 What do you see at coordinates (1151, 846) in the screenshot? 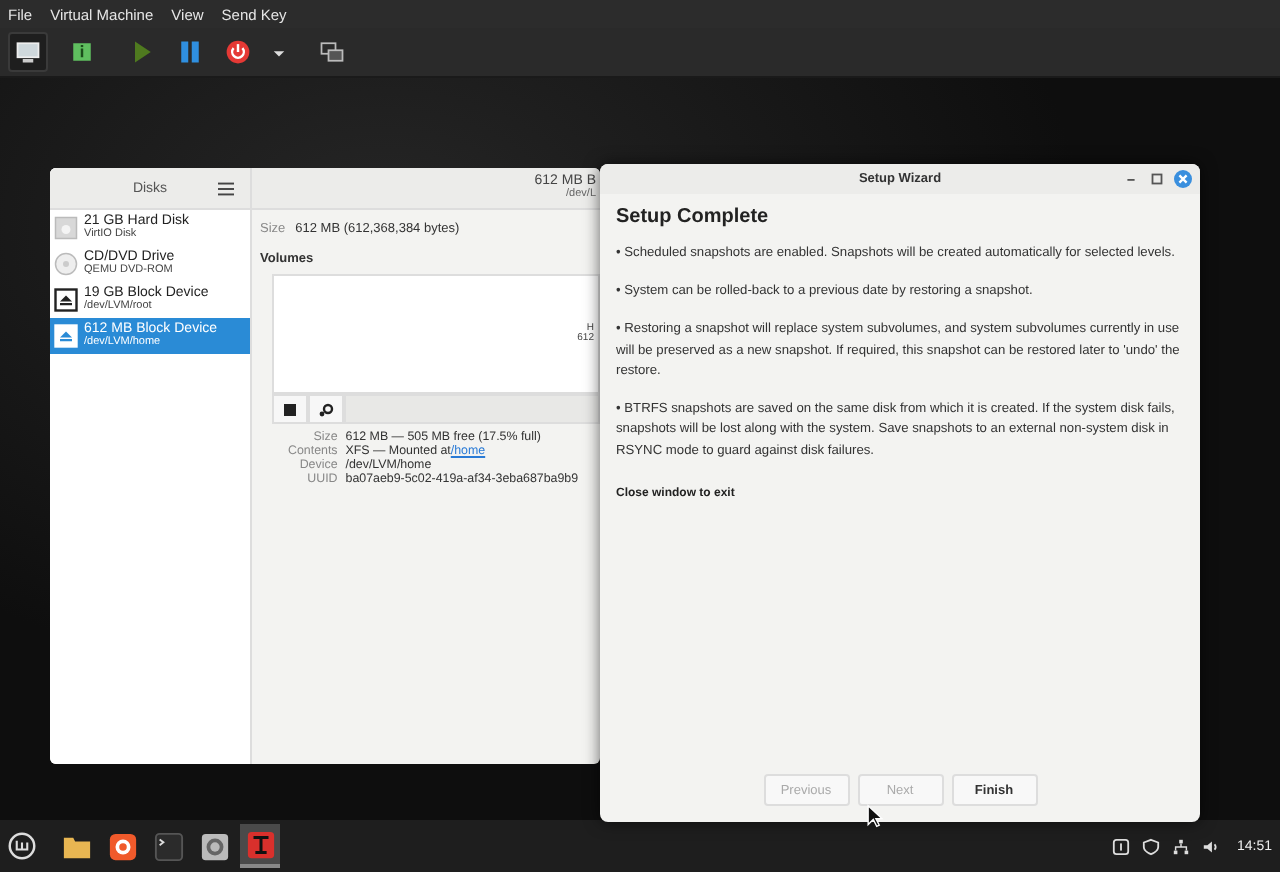
I see `shield-icon` at bounding box center [1151, 846].